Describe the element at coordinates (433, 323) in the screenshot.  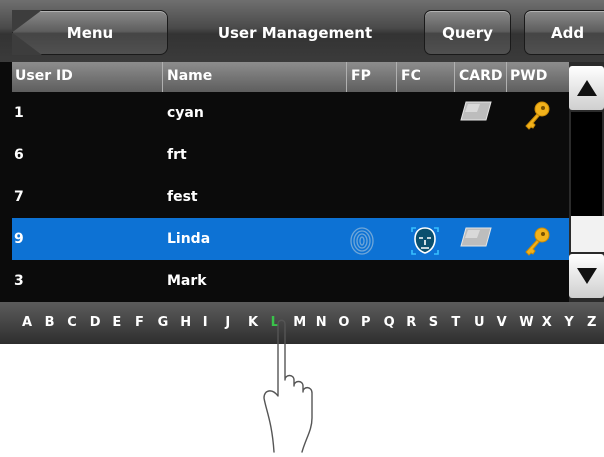
I see `alphabet-letter-s: S` at that location.